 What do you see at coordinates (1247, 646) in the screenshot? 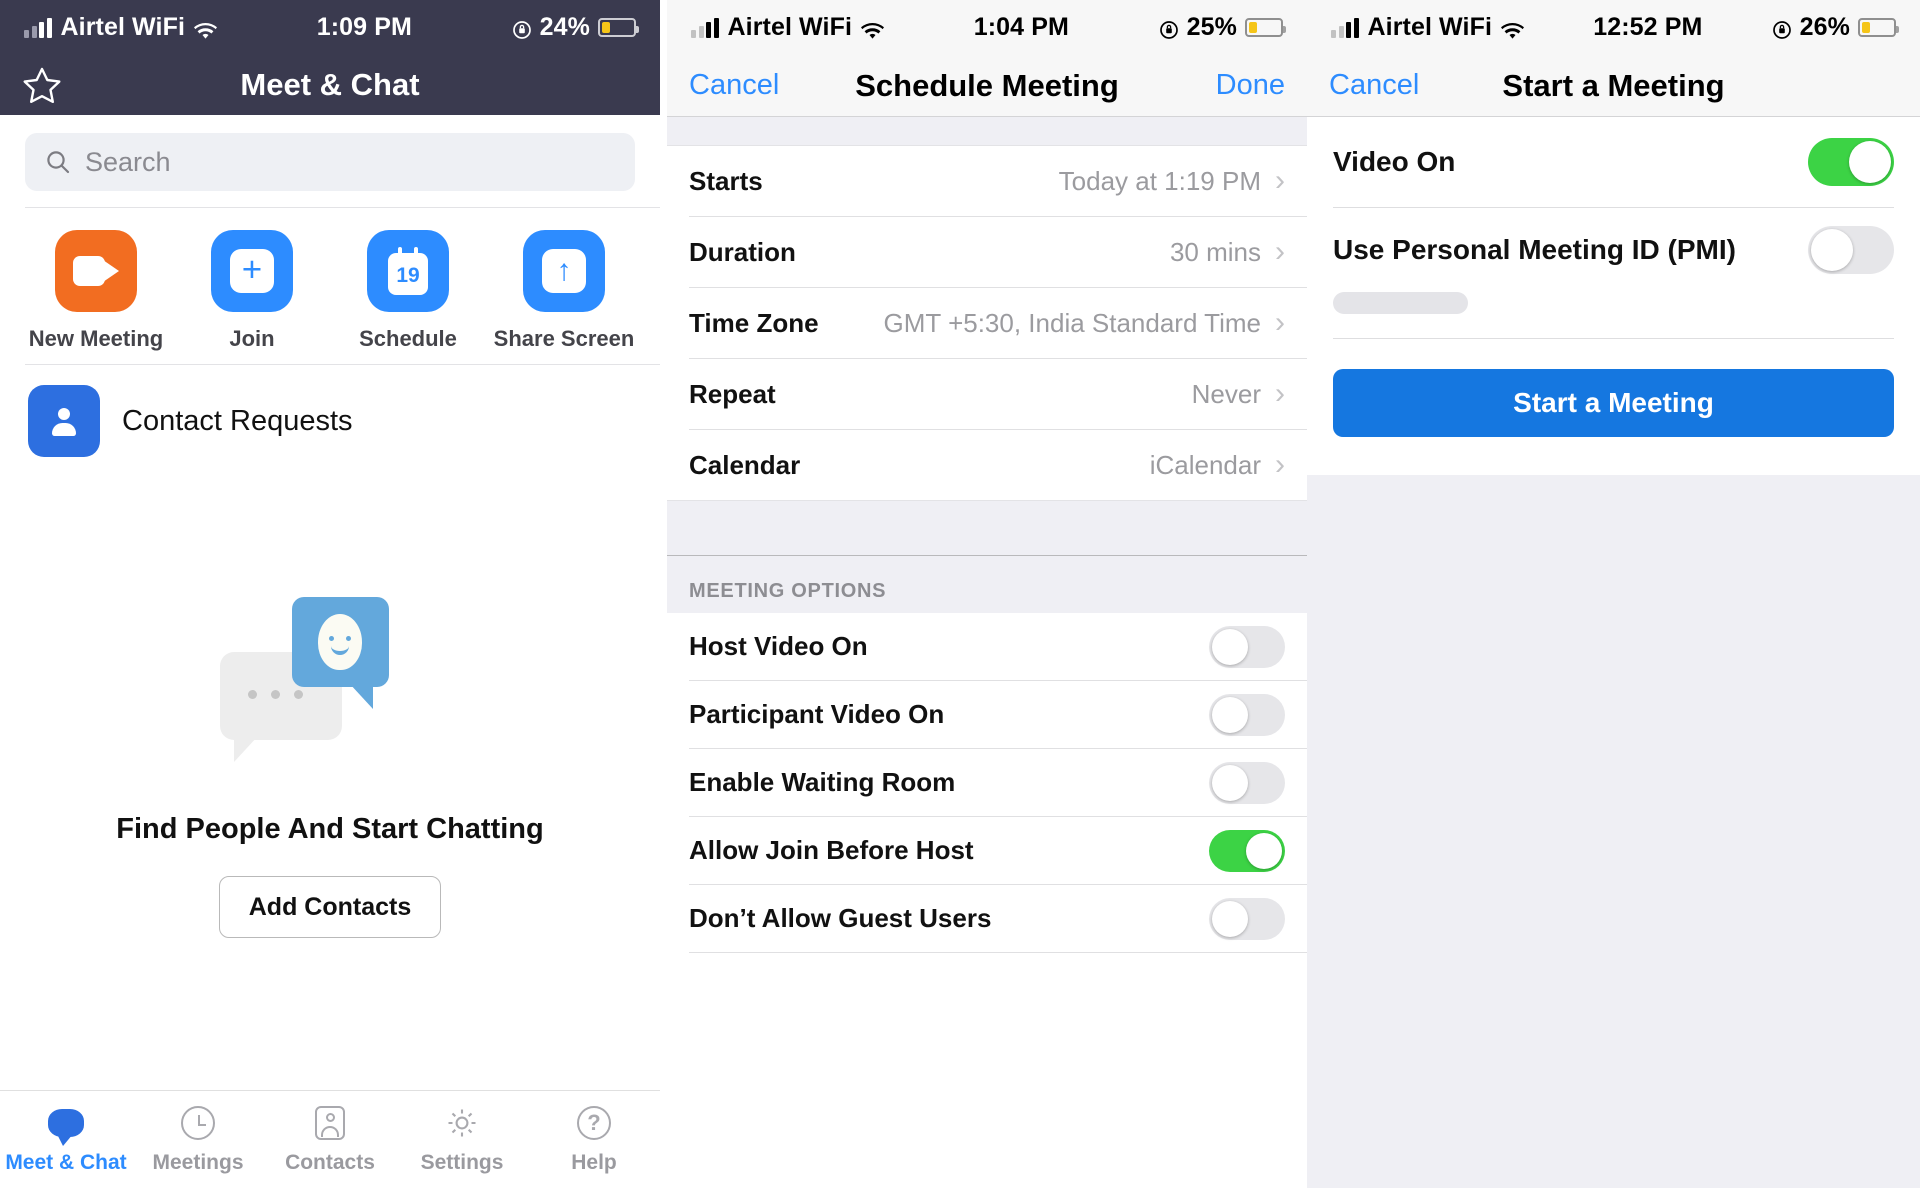
I see `toggle-host-video-on` at bounding box center [1247, 646].